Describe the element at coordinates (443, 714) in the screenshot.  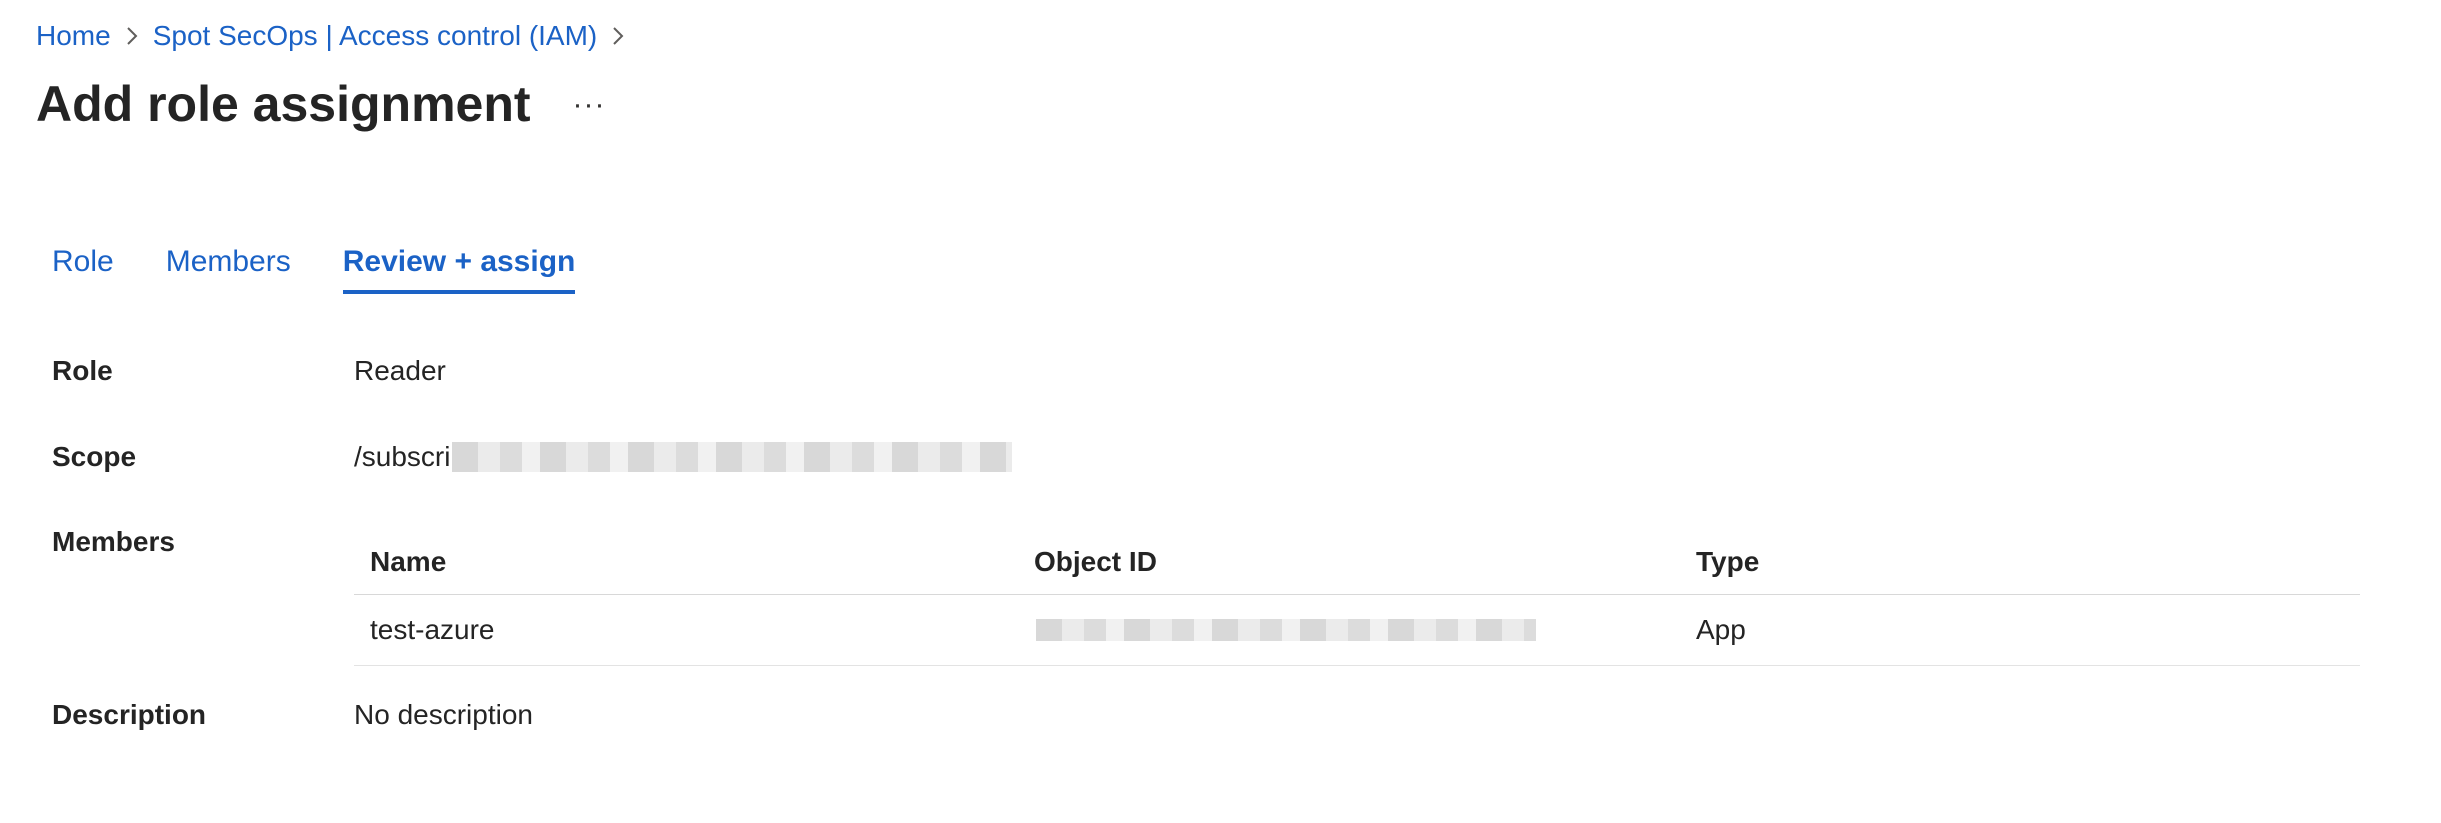
I see `description-value: No description` at that location.